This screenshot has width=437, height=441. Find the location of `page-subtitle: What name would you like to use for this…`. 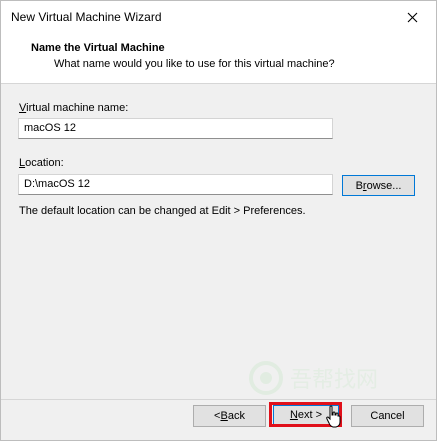

page-subtitle: What name would you like to use for this… is located at coordinates (194, 64).